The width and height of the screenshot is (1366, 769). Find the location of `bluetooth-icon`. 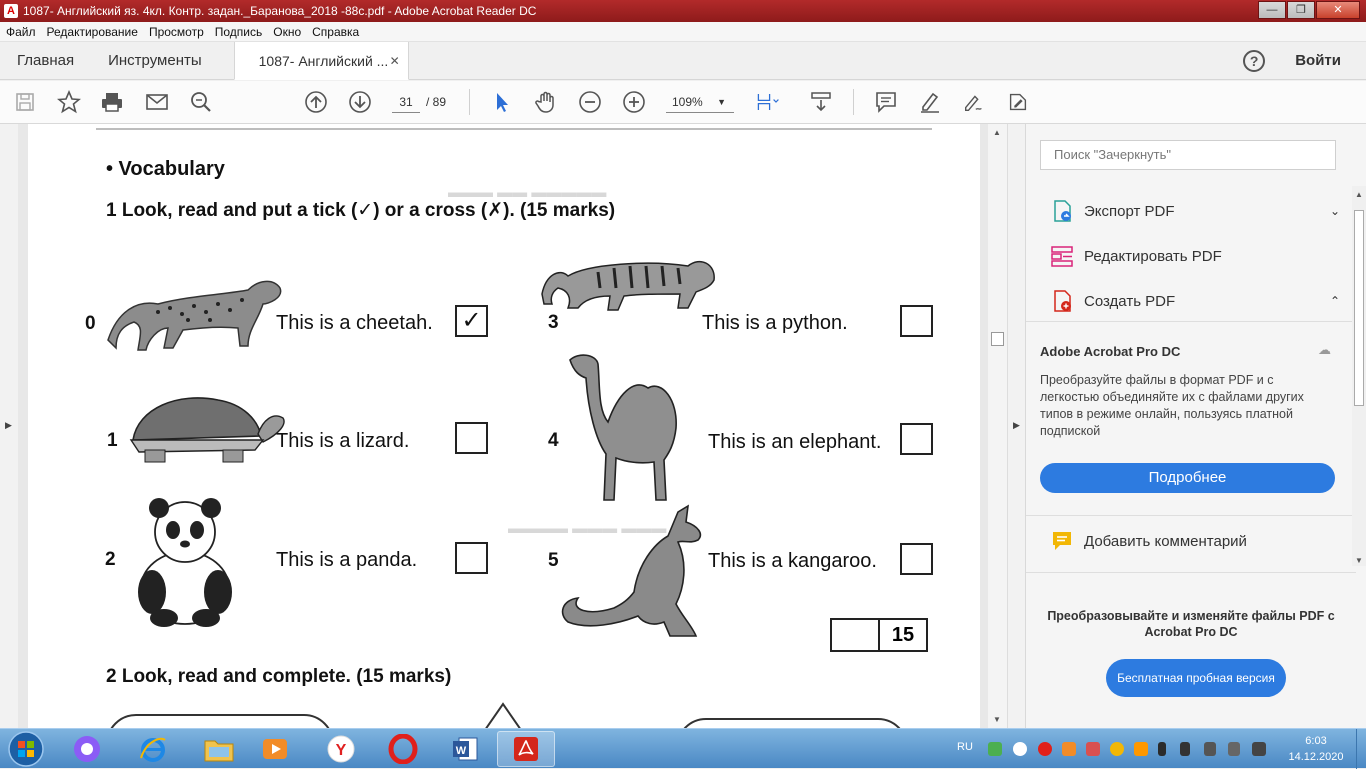

bluetooth-icon is located at coordinates (1162, 749).